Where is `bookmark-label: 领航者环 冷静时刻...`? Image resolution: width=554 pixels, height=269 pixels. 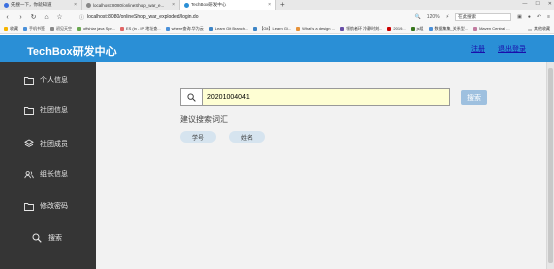
bookmark-label: 领航者环 冷静时刻... is located at coordinates (364, 28).